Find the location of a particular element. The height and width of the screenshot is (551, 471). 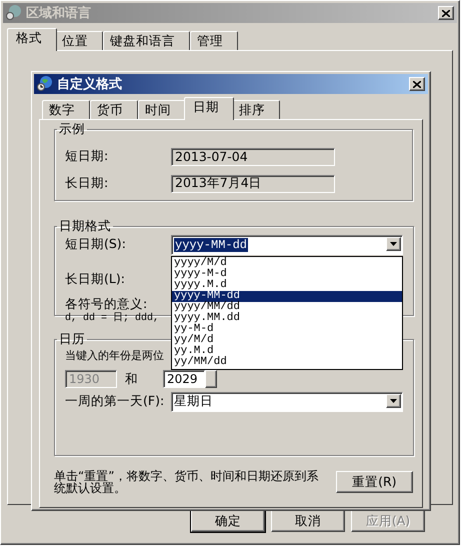

list-option: yy/M/d is located at coordinates (287, 340).